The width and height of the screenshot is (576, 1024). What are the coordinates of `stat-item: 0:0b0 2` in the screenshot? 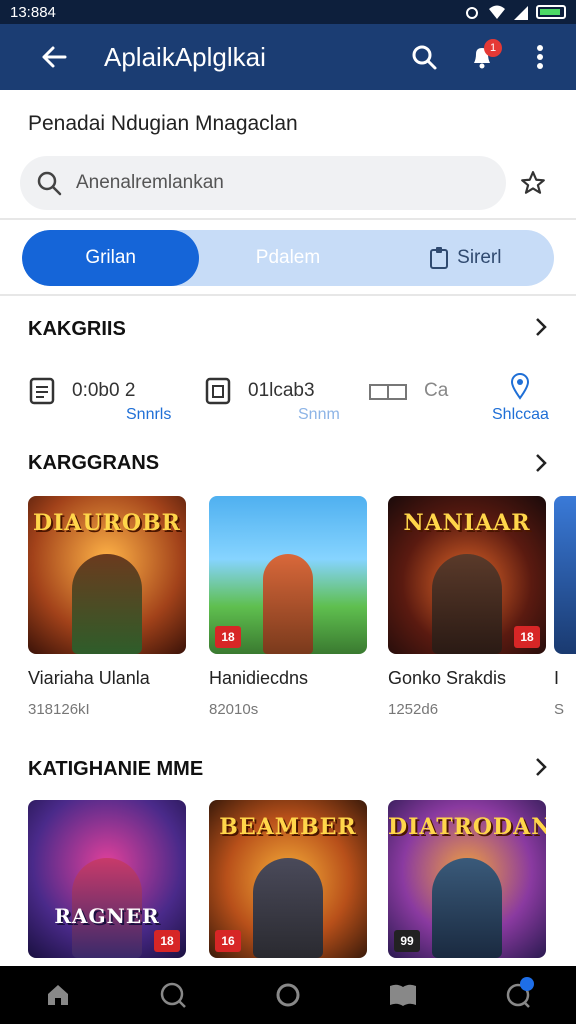 It's located at (81, 391).